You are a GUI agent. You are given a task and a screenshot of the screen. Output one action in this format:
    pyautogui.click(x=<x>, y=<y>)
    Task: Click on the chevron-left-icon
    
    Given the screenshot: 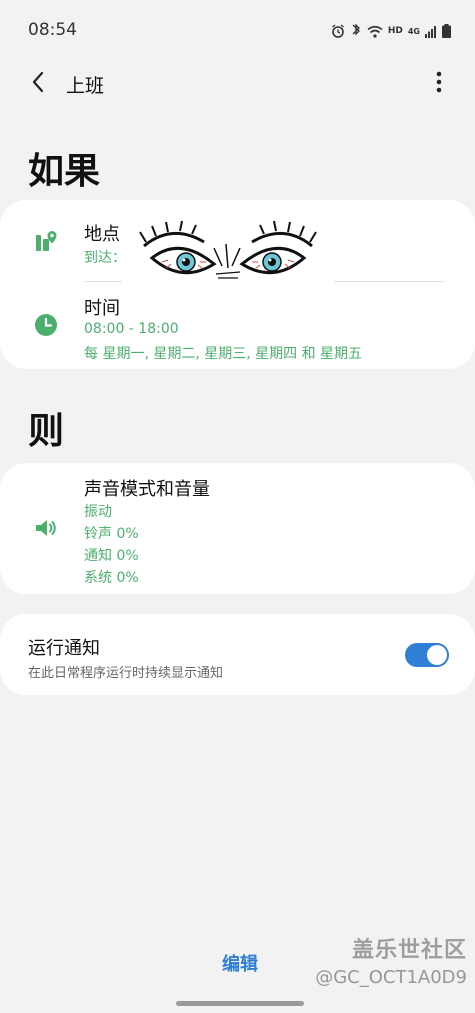 What is the action you would take?
    pyautogui.click(x=38, y=84)
    